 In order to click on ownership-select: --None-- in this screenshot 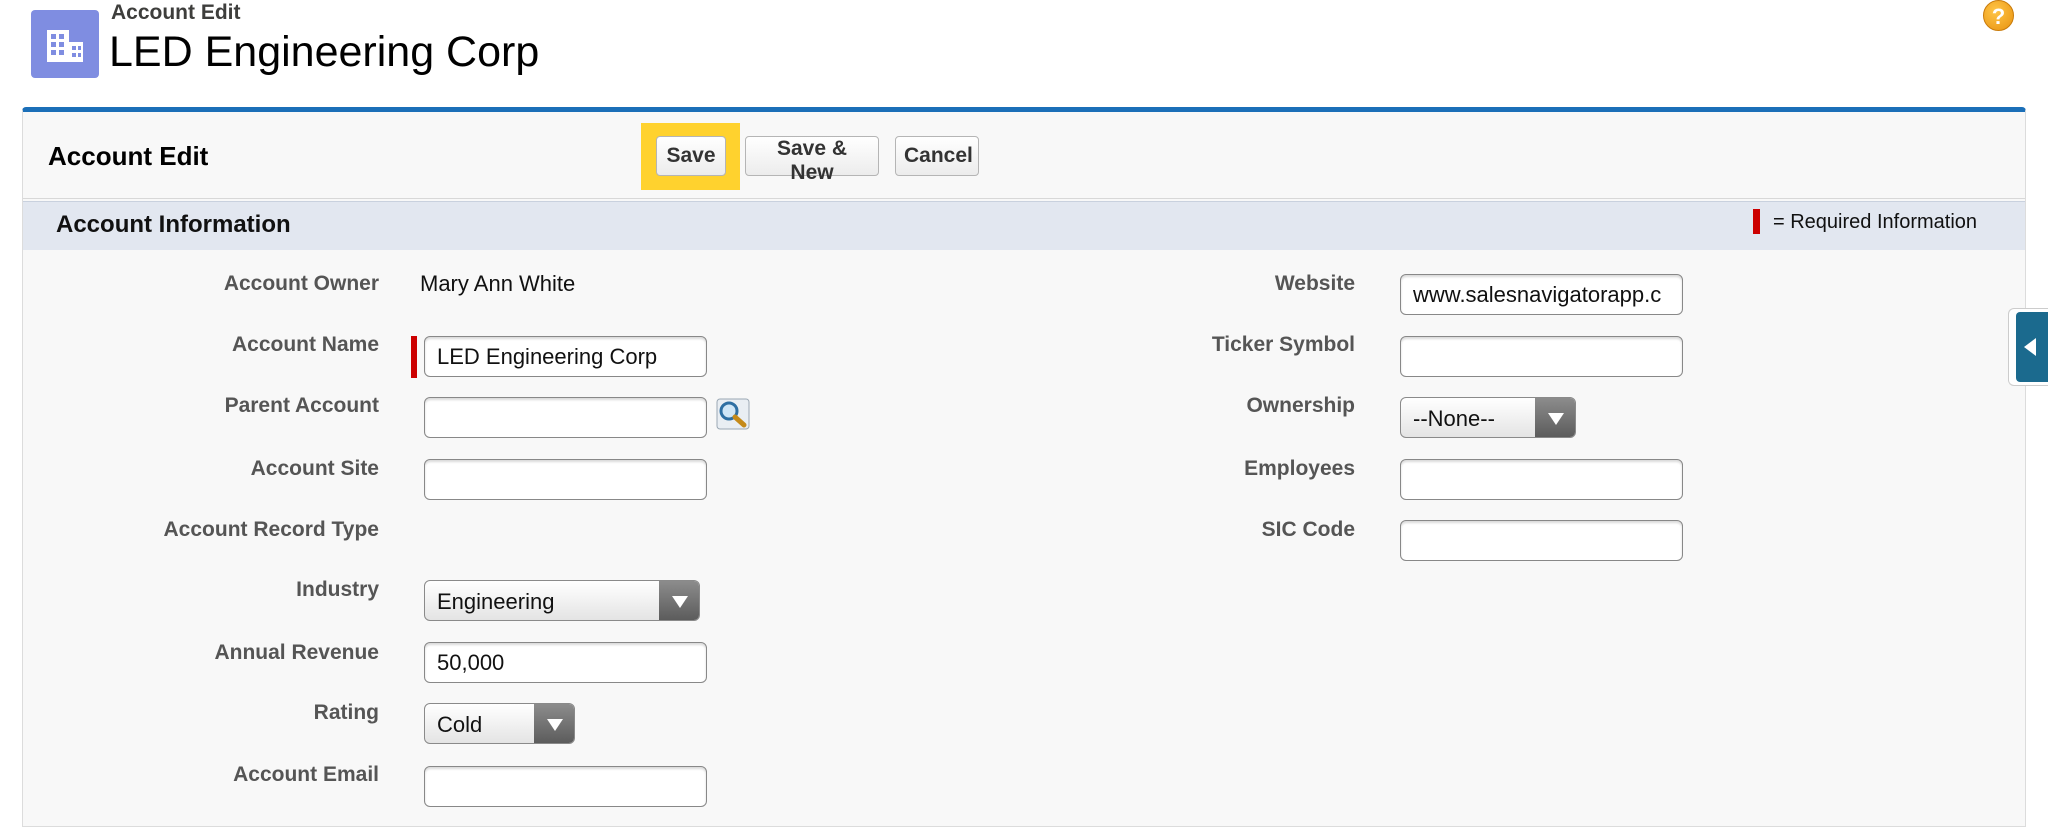, I will do `click(1488, 417)`.